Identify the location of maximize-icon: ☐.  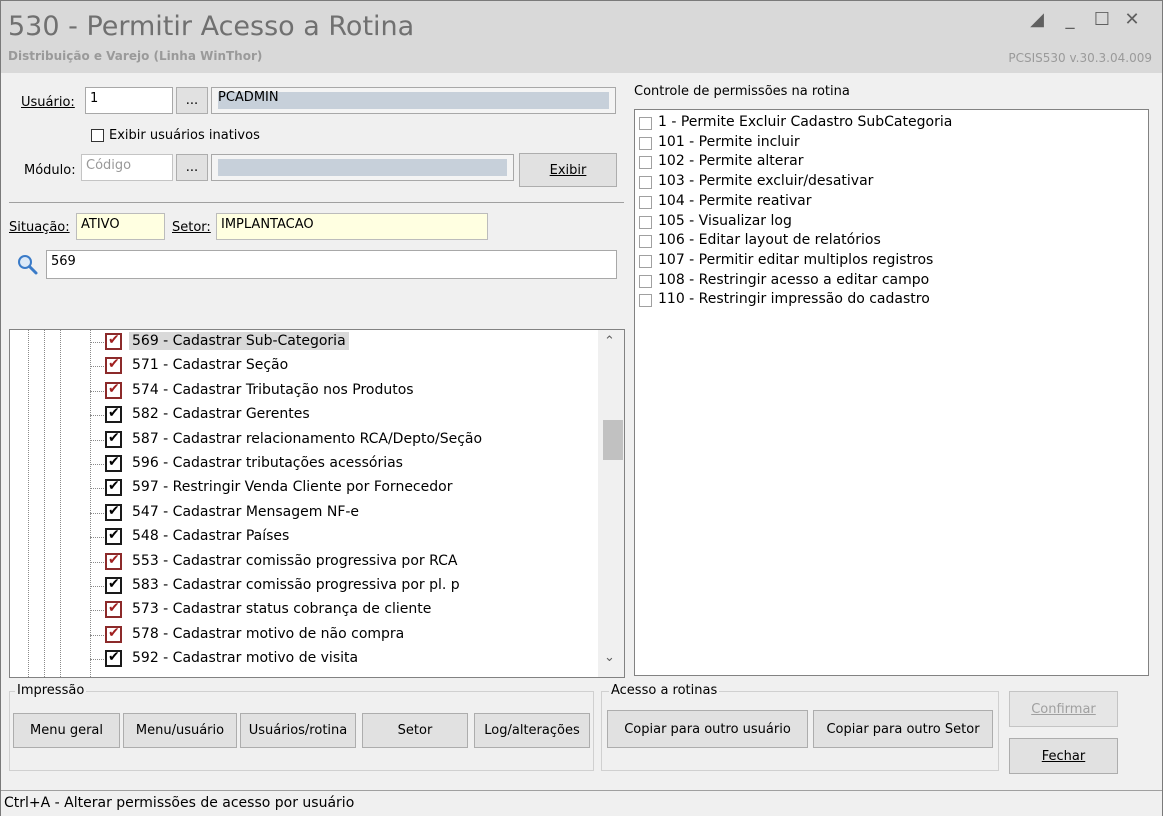
(1102, 20).